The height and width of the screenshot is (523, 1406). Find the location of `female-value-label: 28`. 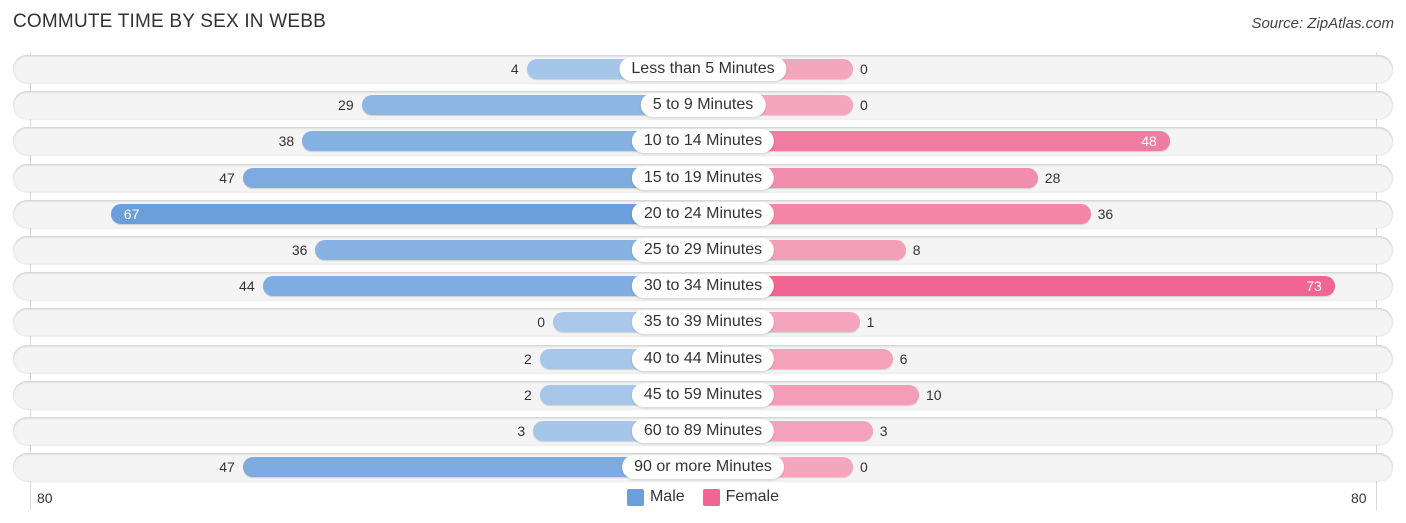

female-value-label: 28 is located at coordinates (1052, 177).